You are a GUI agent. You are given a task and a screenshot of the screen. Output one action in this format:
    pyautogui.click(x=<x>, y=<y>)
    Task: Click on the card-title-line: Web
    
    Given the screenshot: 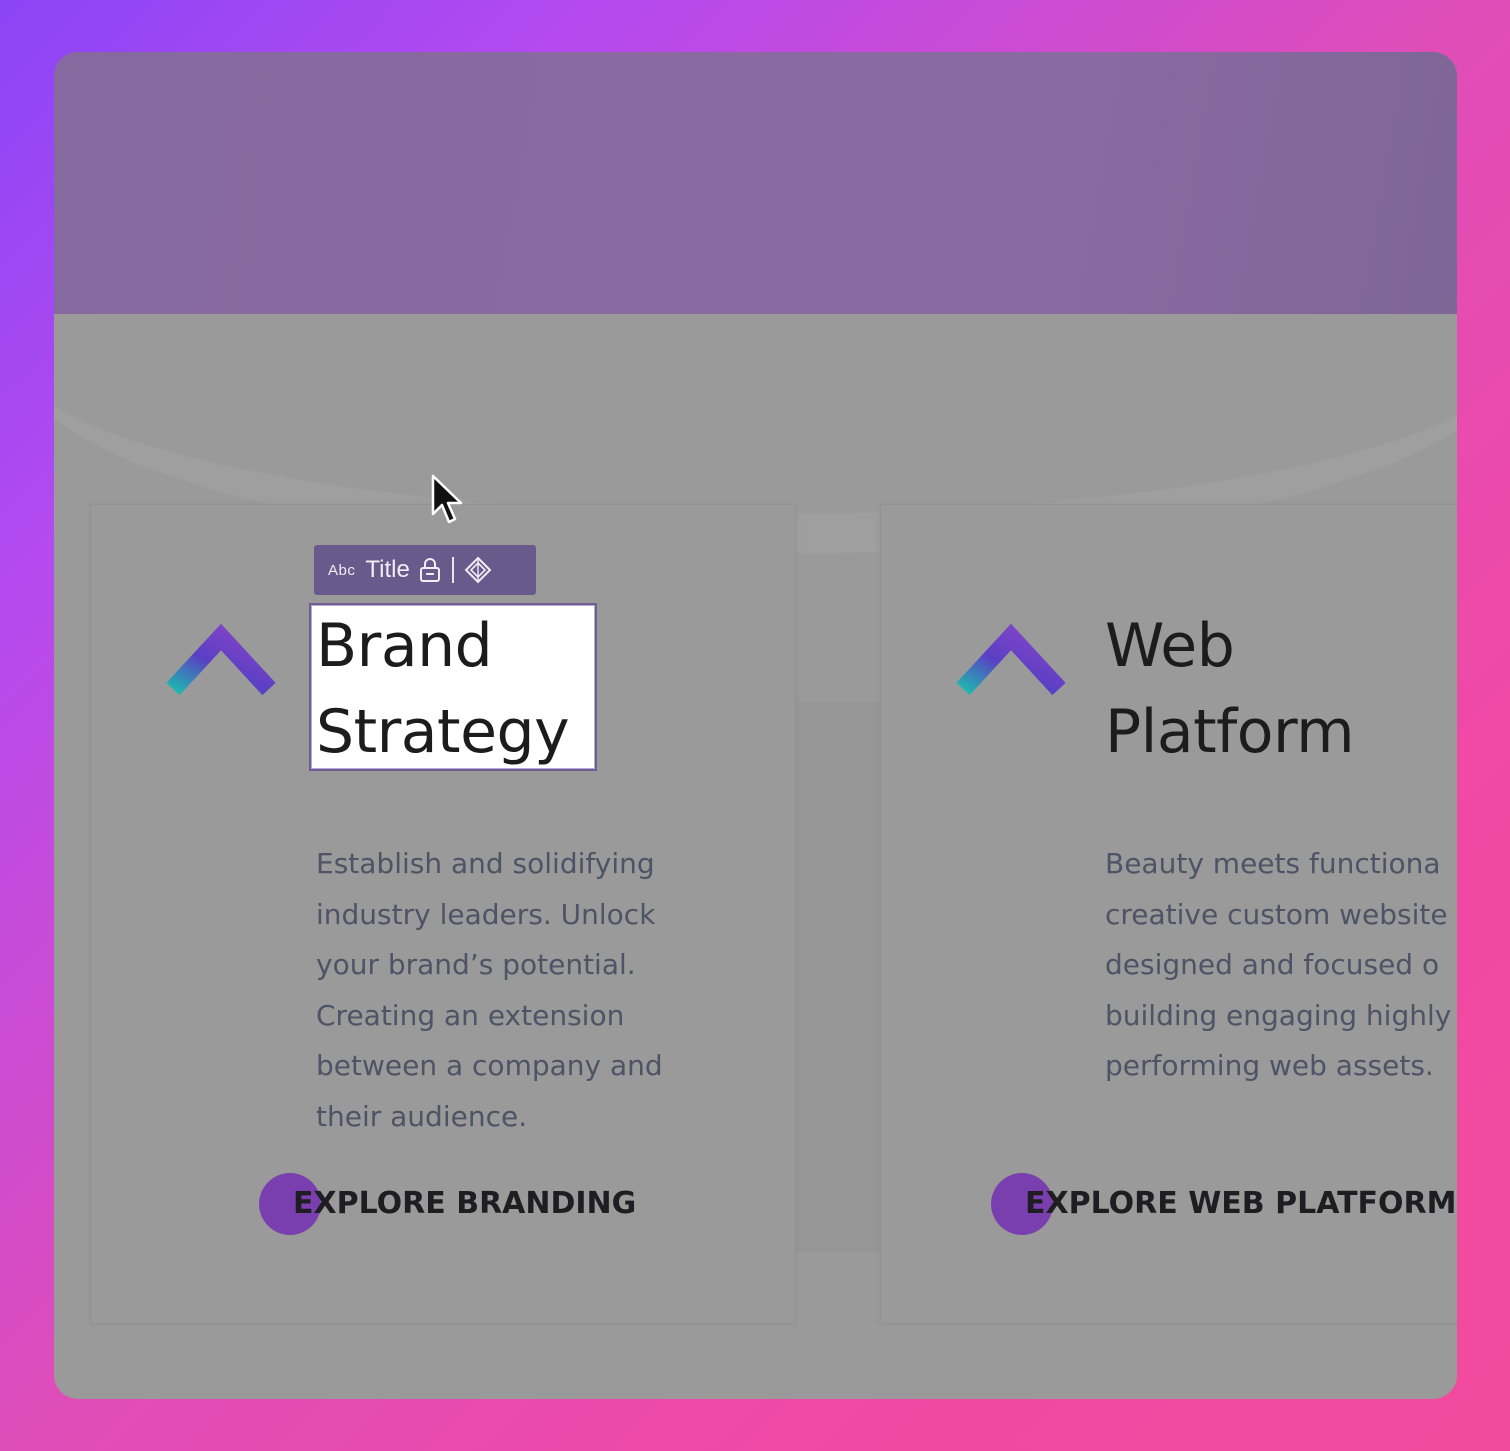 What is the action you would take?
    pyautogui.click(x=1170, y=646)
    